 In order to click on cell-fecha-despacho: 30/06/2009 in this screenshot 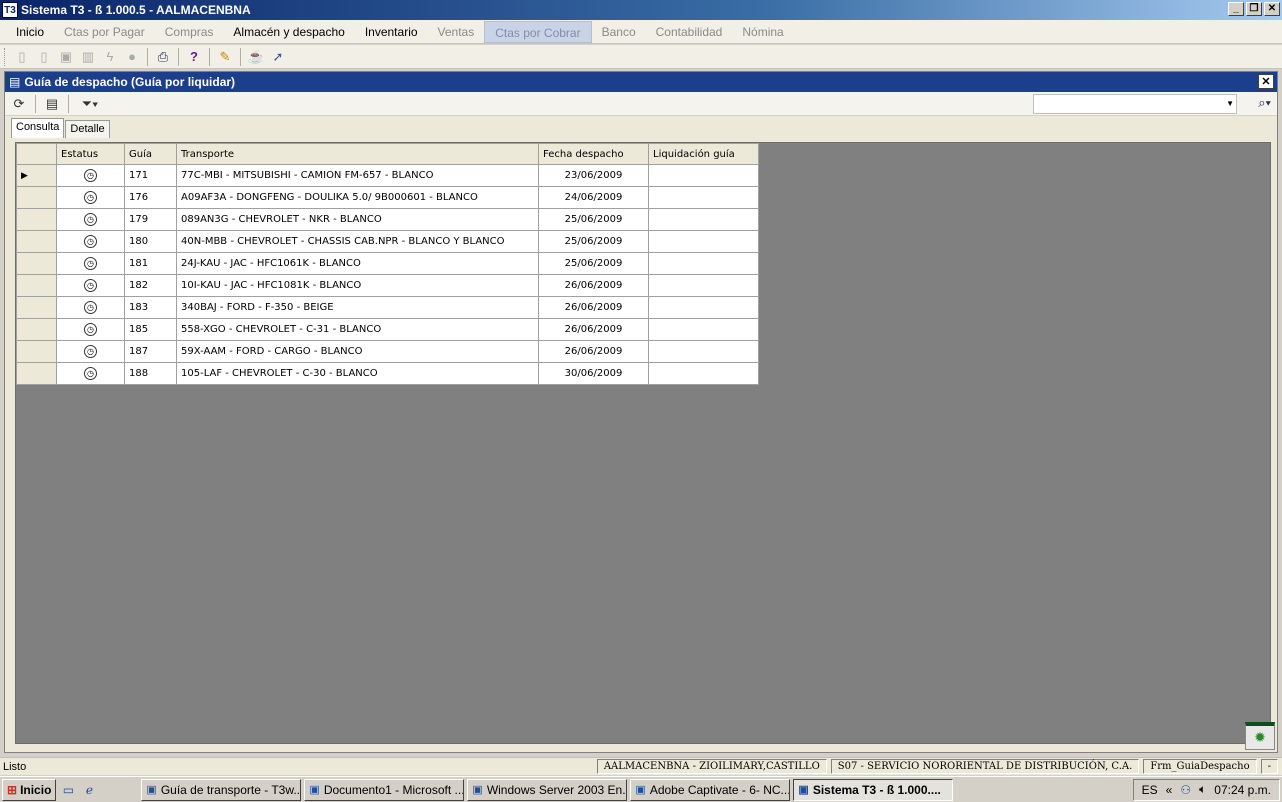, I will do `click(593, 373)`.